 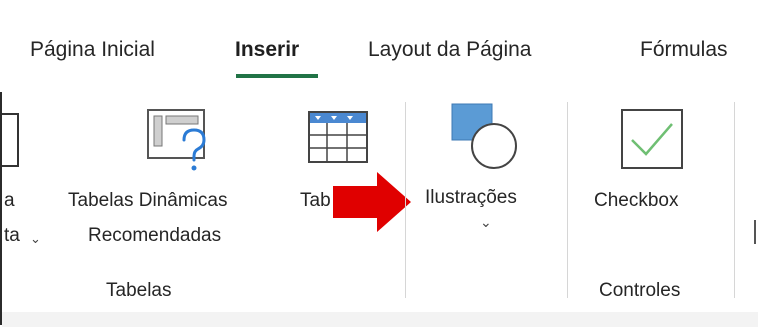 What do you see at coordinates (653, 139) in the screenshot?
I see `checkbox-icon` at bounding box center [653, 139].